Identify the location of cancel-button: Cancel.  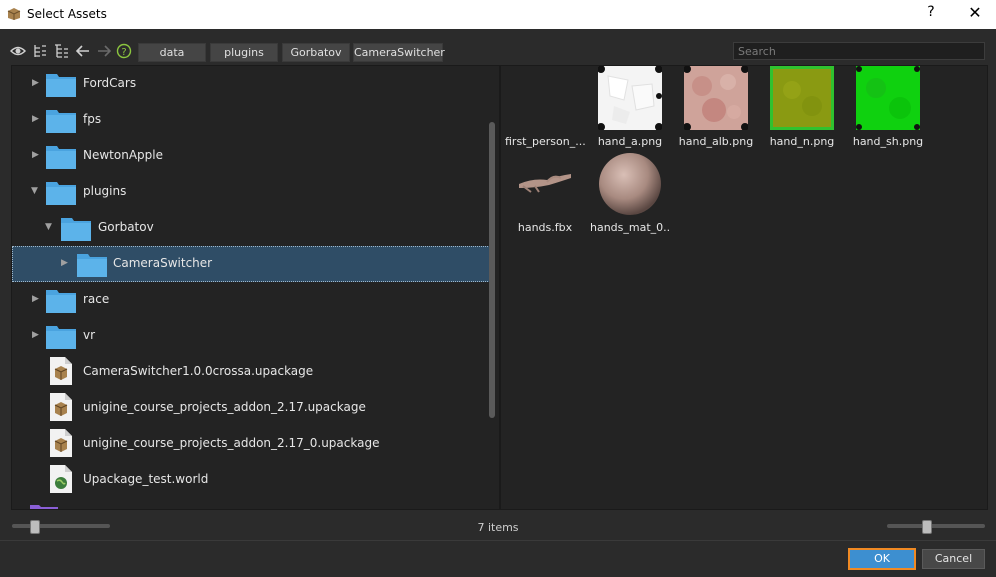
(953, 559).